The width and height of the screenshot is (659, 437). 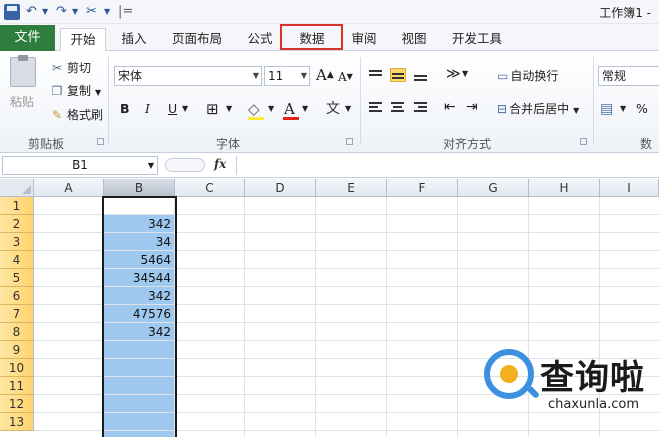 I want to click on customize-qat-icon: |=, so click(x=125, y=12).